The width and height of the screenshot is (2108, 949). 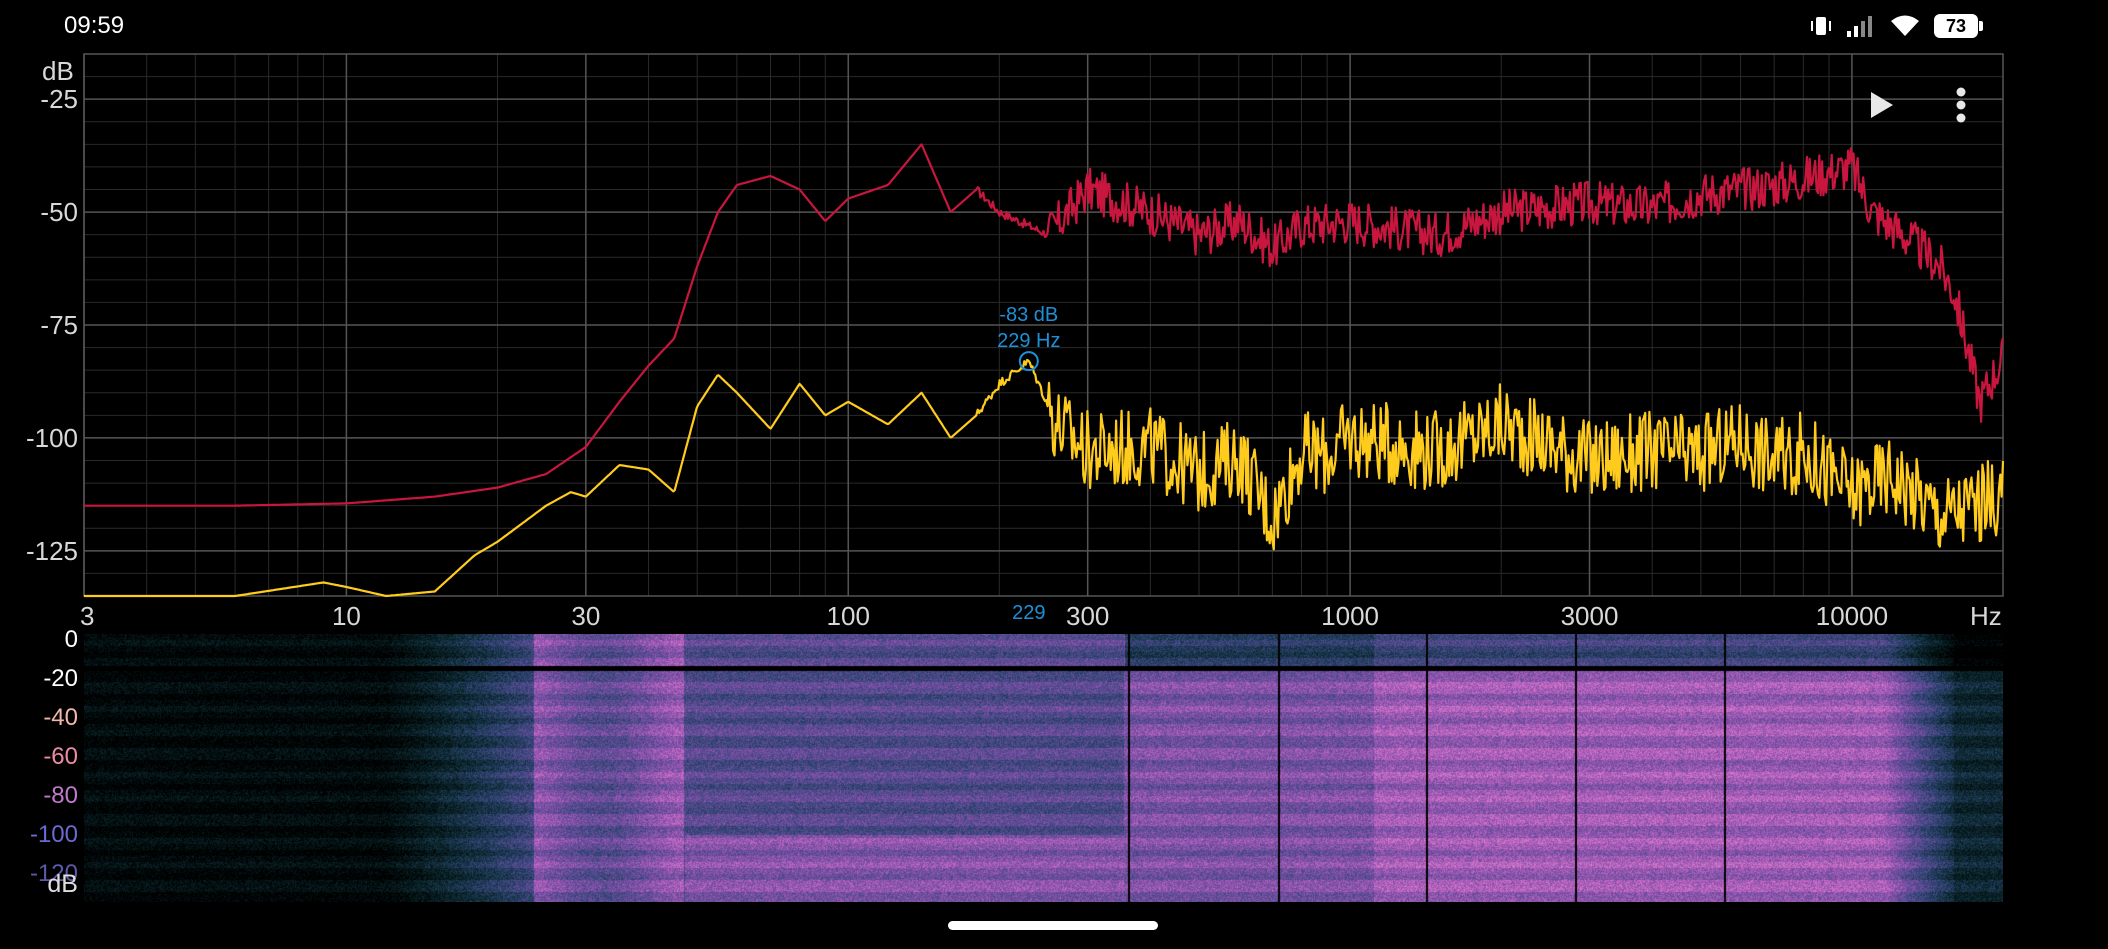 What do you see at coordinates (1986, 616) in the screenshot?
I see `x-axis-label: Hz` at bounding box center [1986, 616].